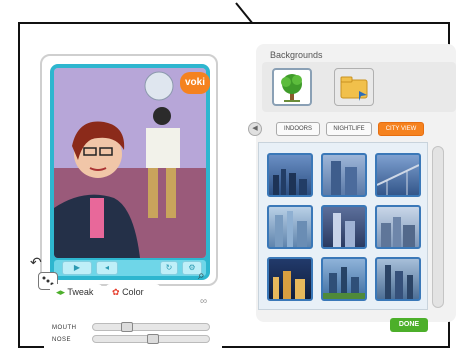 This screenshot has width=456, height=356. What do you see at coordinates (107, 268) in the screenshot?
I see `volume-icon: ◂` at bounding box center [107, 268].